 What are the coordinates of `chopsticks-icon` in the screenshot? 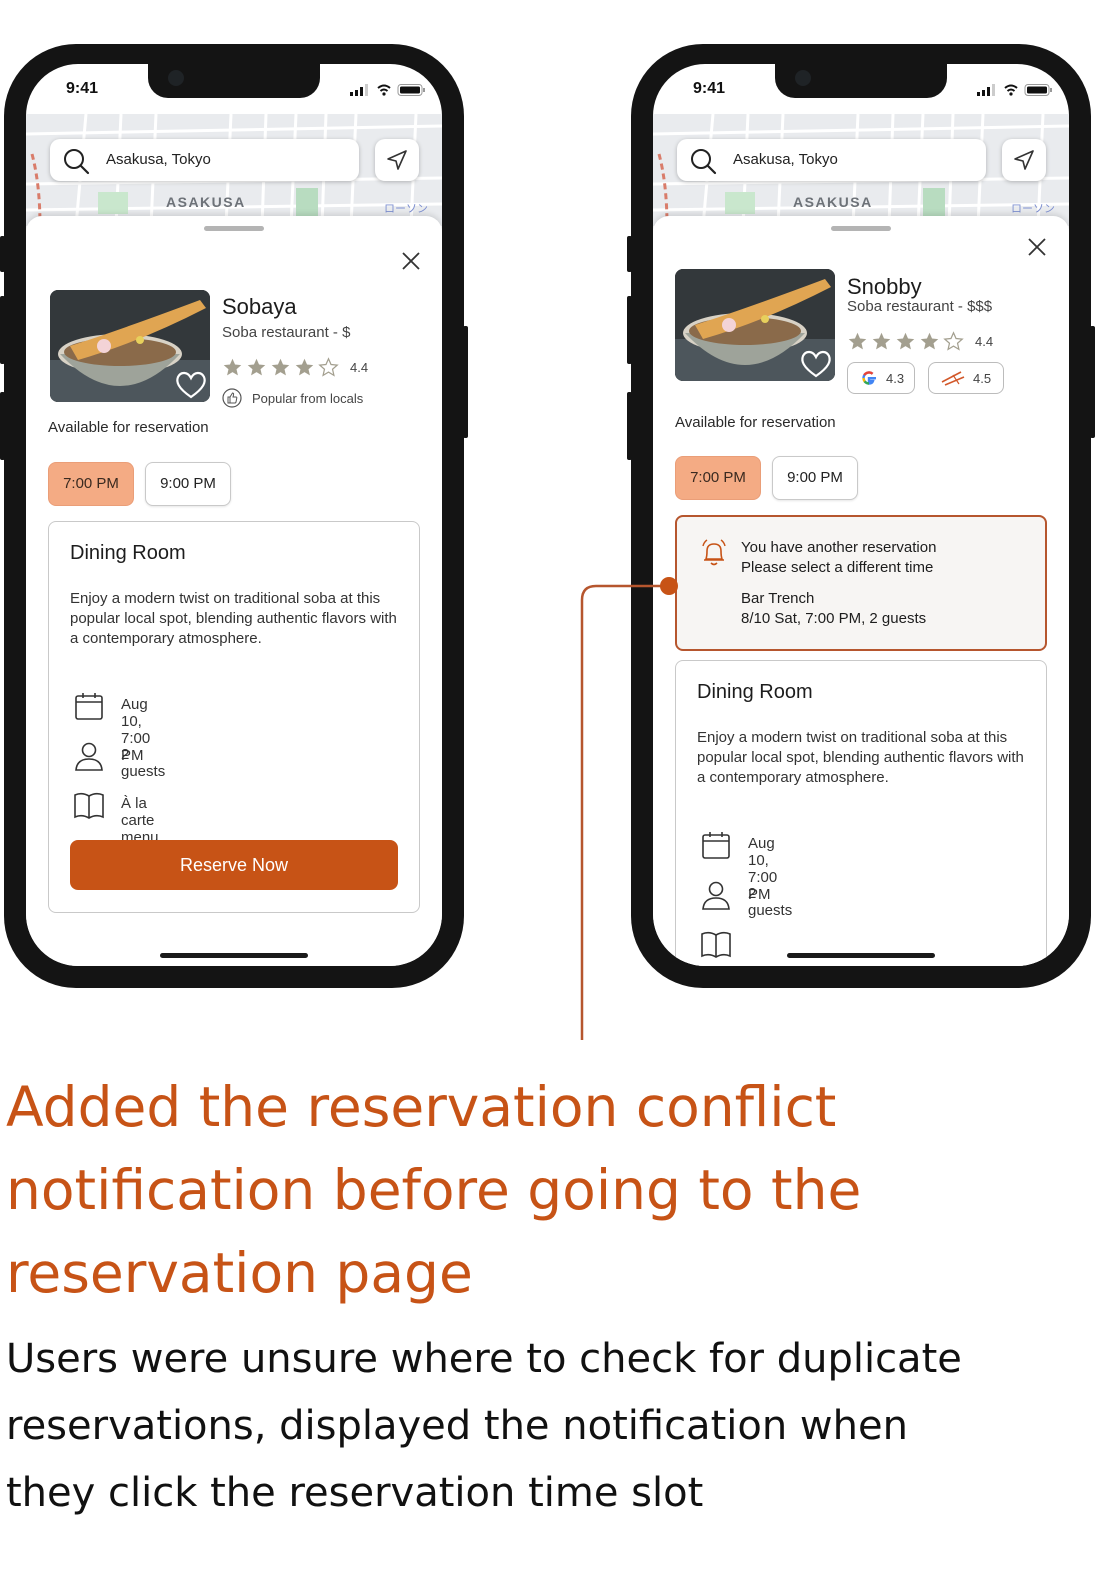 It's located at (953, 378).